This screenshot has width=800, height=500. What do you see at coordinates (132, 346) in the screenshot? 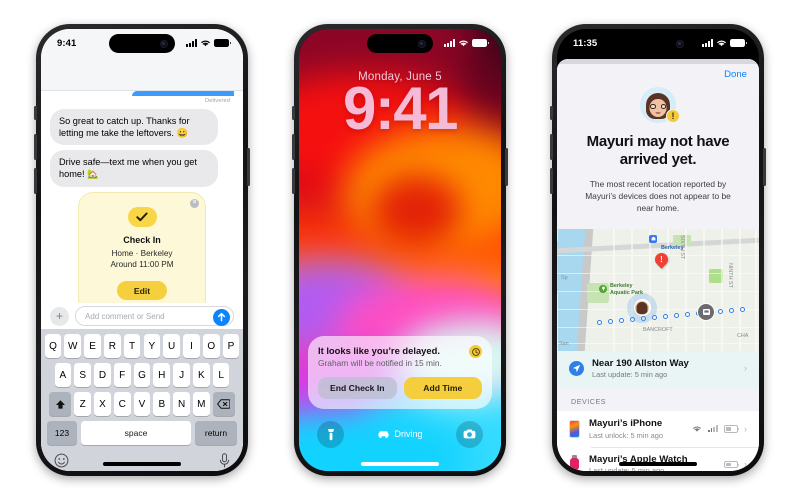
I see `key-t: T` at bounding box center [132, 346].